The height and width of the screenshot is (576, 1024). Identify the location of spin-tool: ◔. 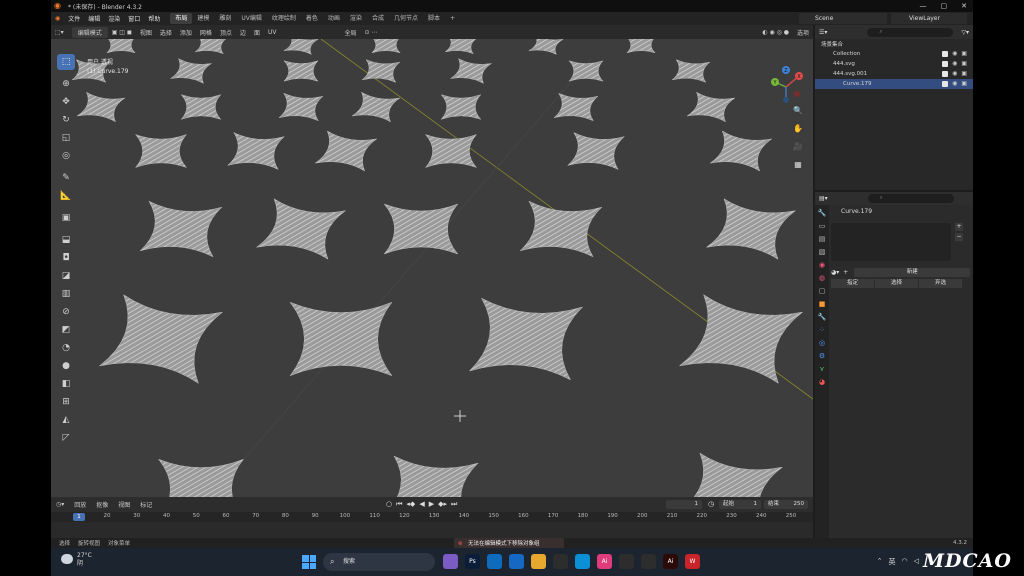
(66, 348).